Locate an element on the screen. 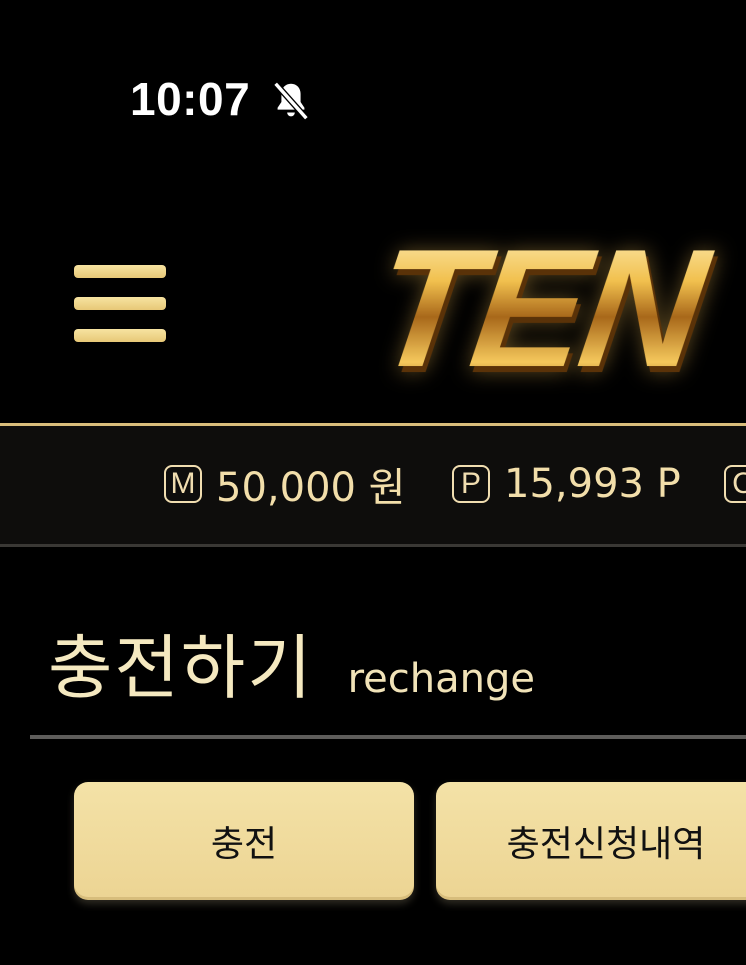 This screenshot has width=746, height=965. point-icon: P is located at coordinates (471, 484).